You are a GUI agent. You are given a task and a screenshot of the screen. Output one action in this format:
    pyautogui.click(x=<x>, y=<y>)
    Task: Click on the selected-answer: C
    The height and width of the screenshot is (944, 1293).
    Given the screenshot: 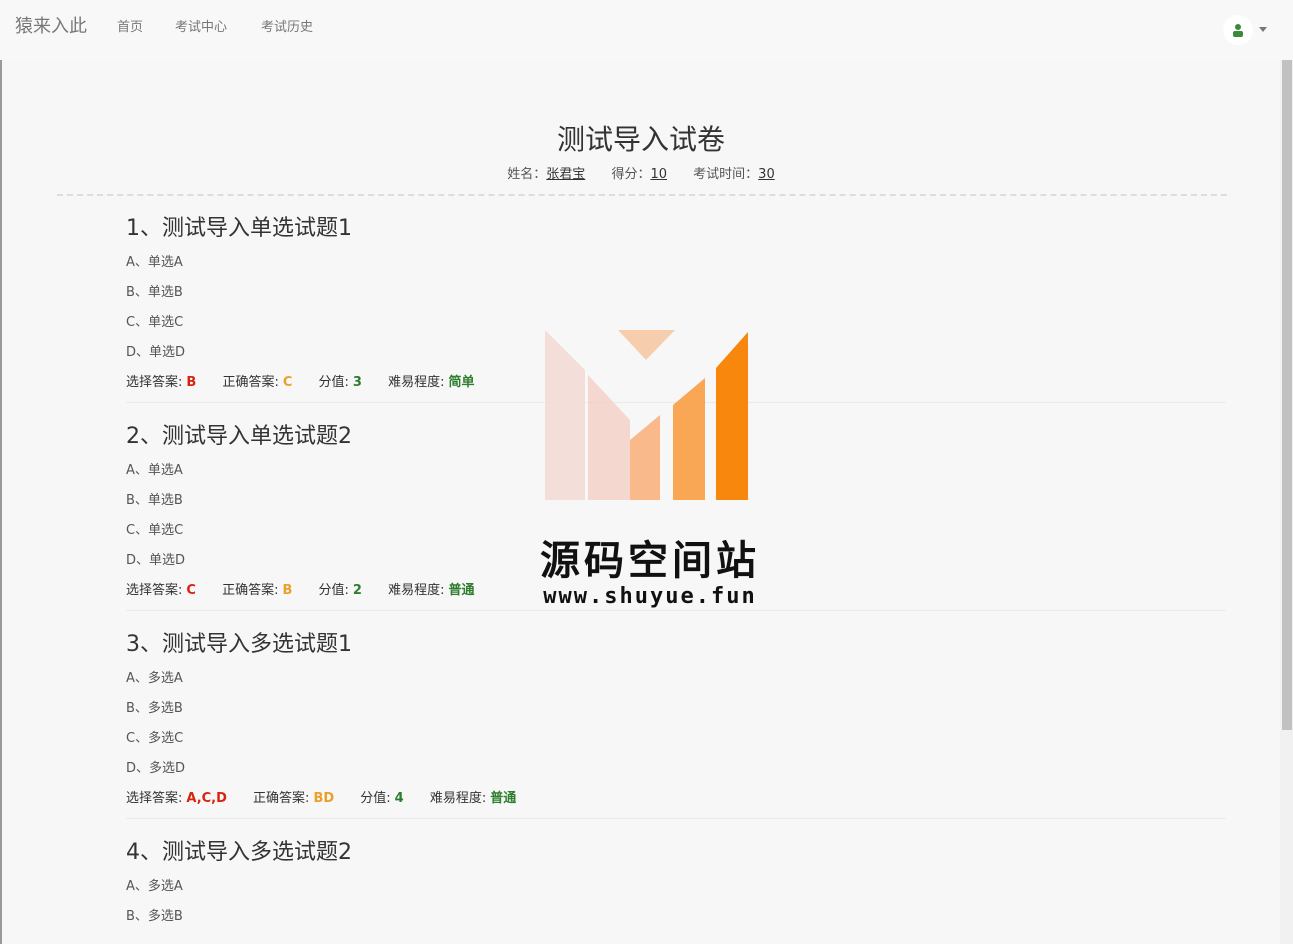 What is the action you would take?
    pyautogui.click(x=191, y=590)
    